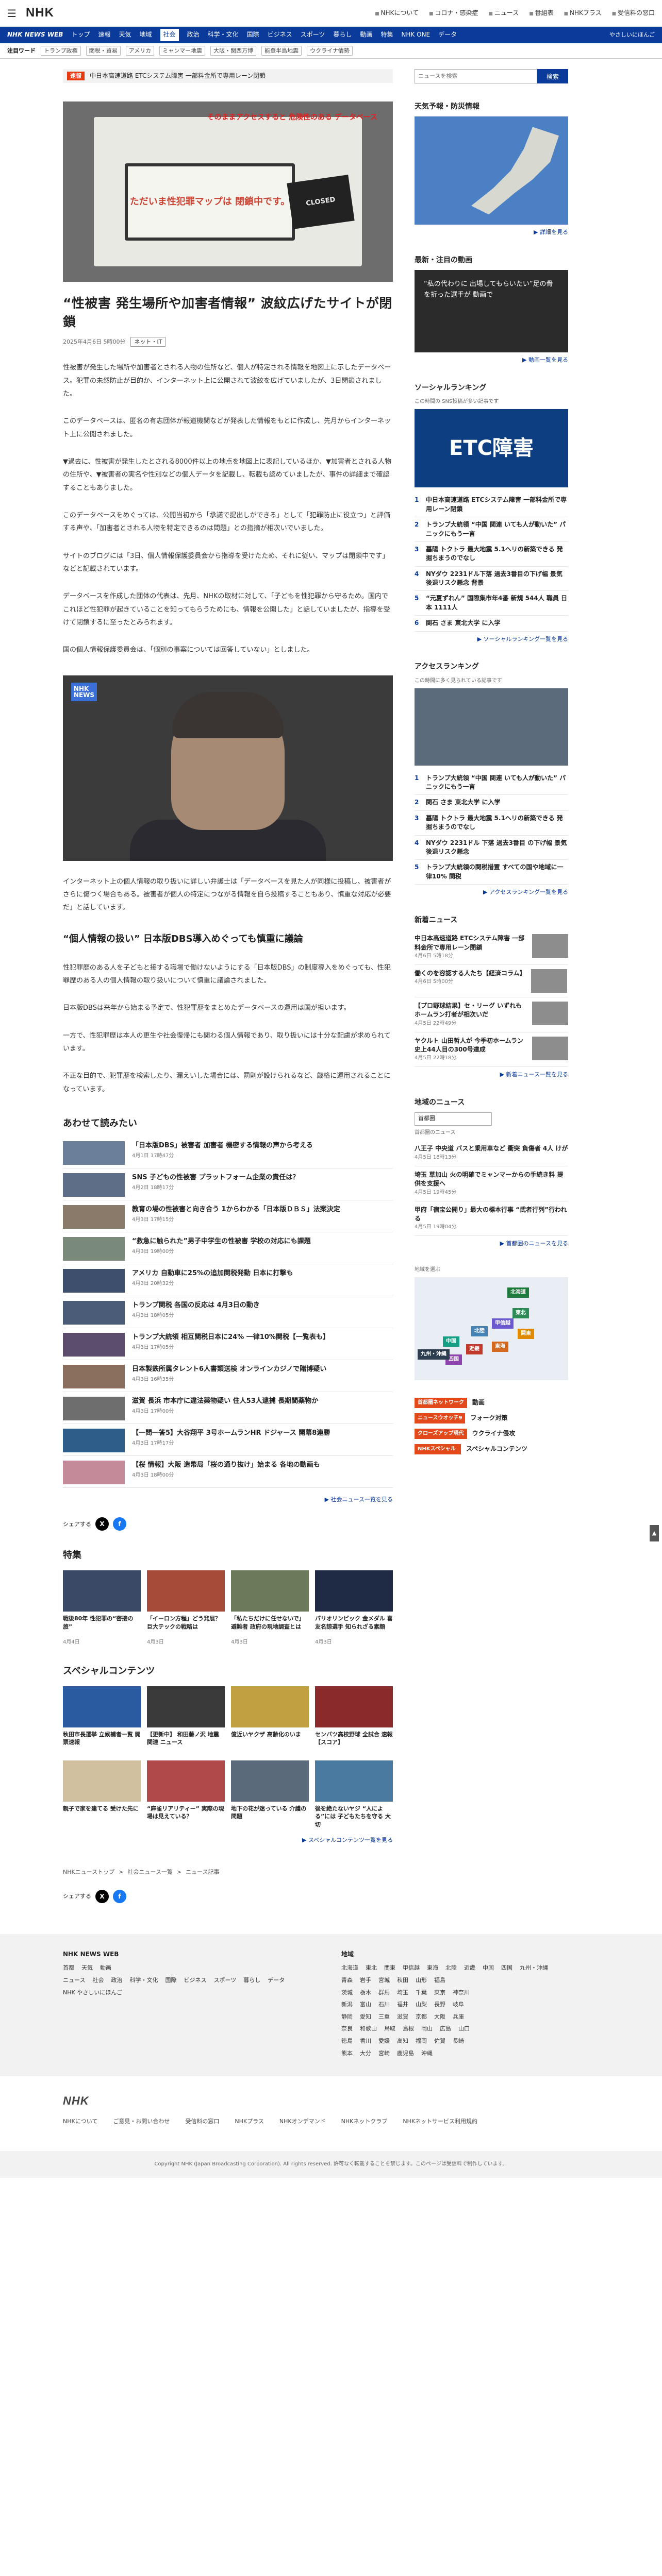 This screenshot has height=2576, width=662. Describe the element at coordinates (347, 2053) in the screenshot. I see `footer-link: 熊本` at that location.